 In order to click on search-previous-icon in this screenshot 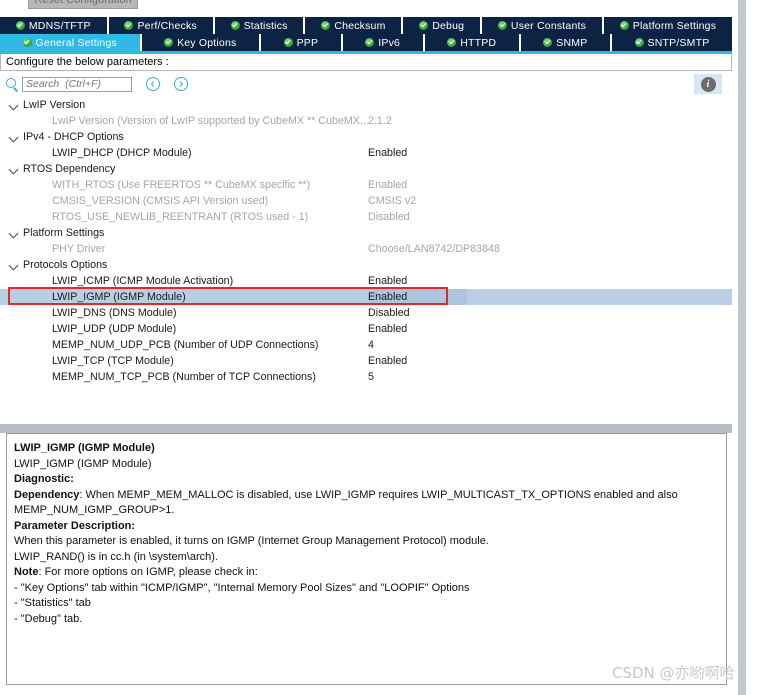, I will do `click(153, 84)`.